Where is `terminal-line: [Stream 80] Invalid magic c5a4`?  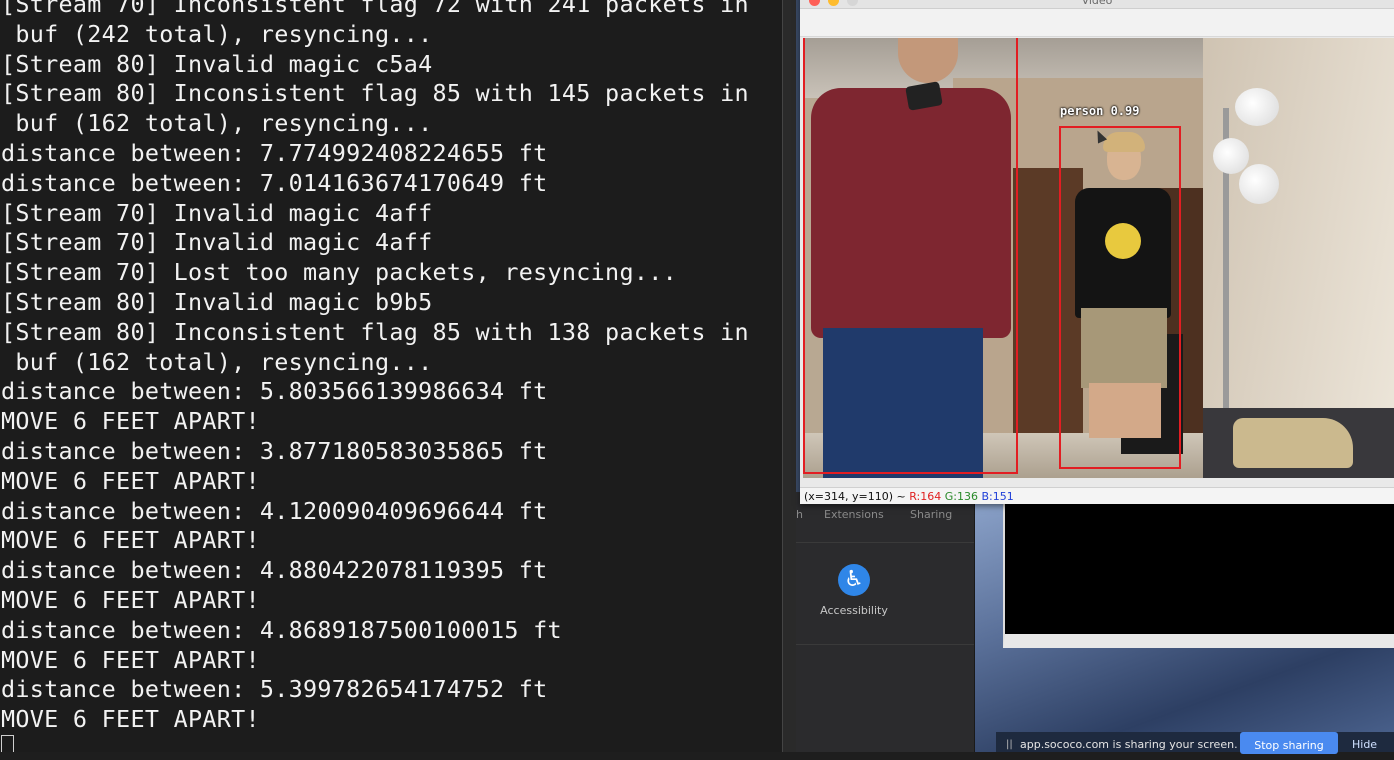 terminal-line: [Stream 80] Invalid magic c5a4 is located at coordinates (217, 63).